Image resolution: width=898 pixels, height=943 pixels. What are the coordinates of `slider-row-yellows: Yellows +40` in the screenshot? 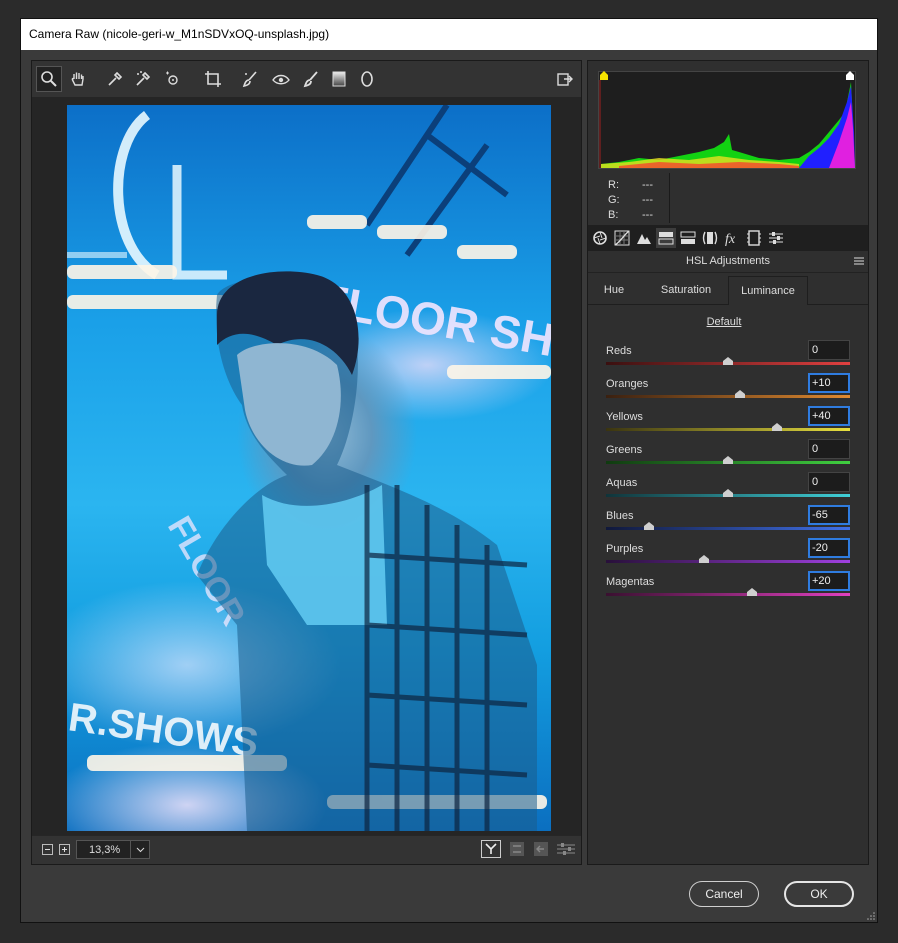 It's located at (728, 422).